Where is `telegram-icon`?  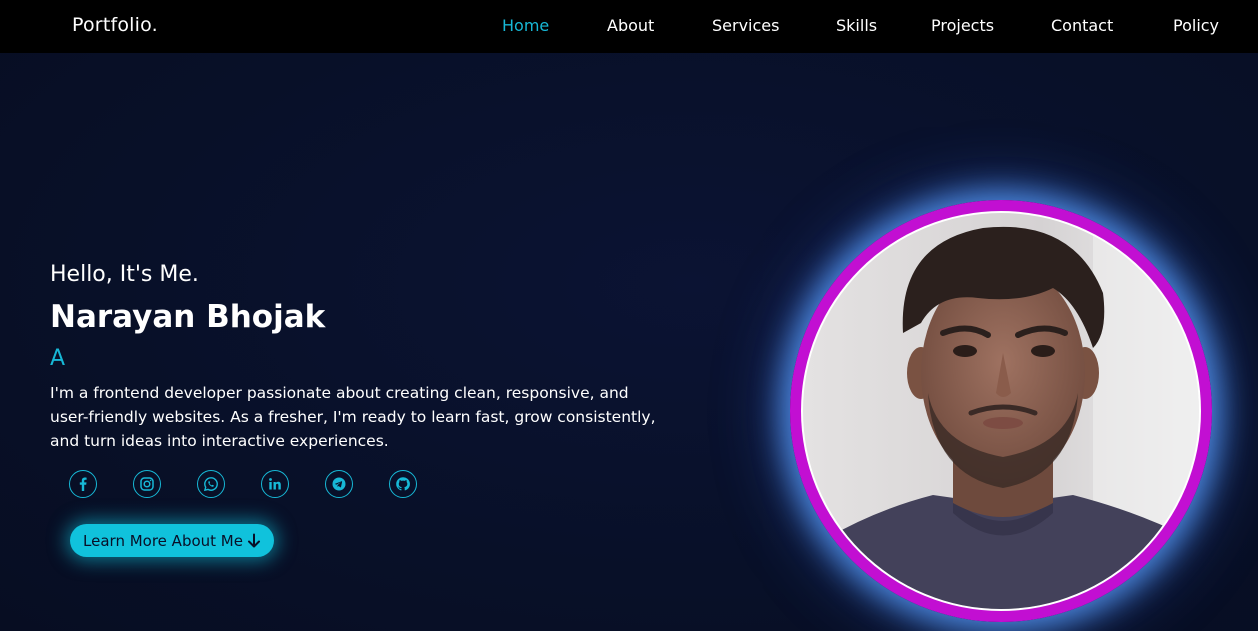
telegram-icon is located at coordinates (339, 484).